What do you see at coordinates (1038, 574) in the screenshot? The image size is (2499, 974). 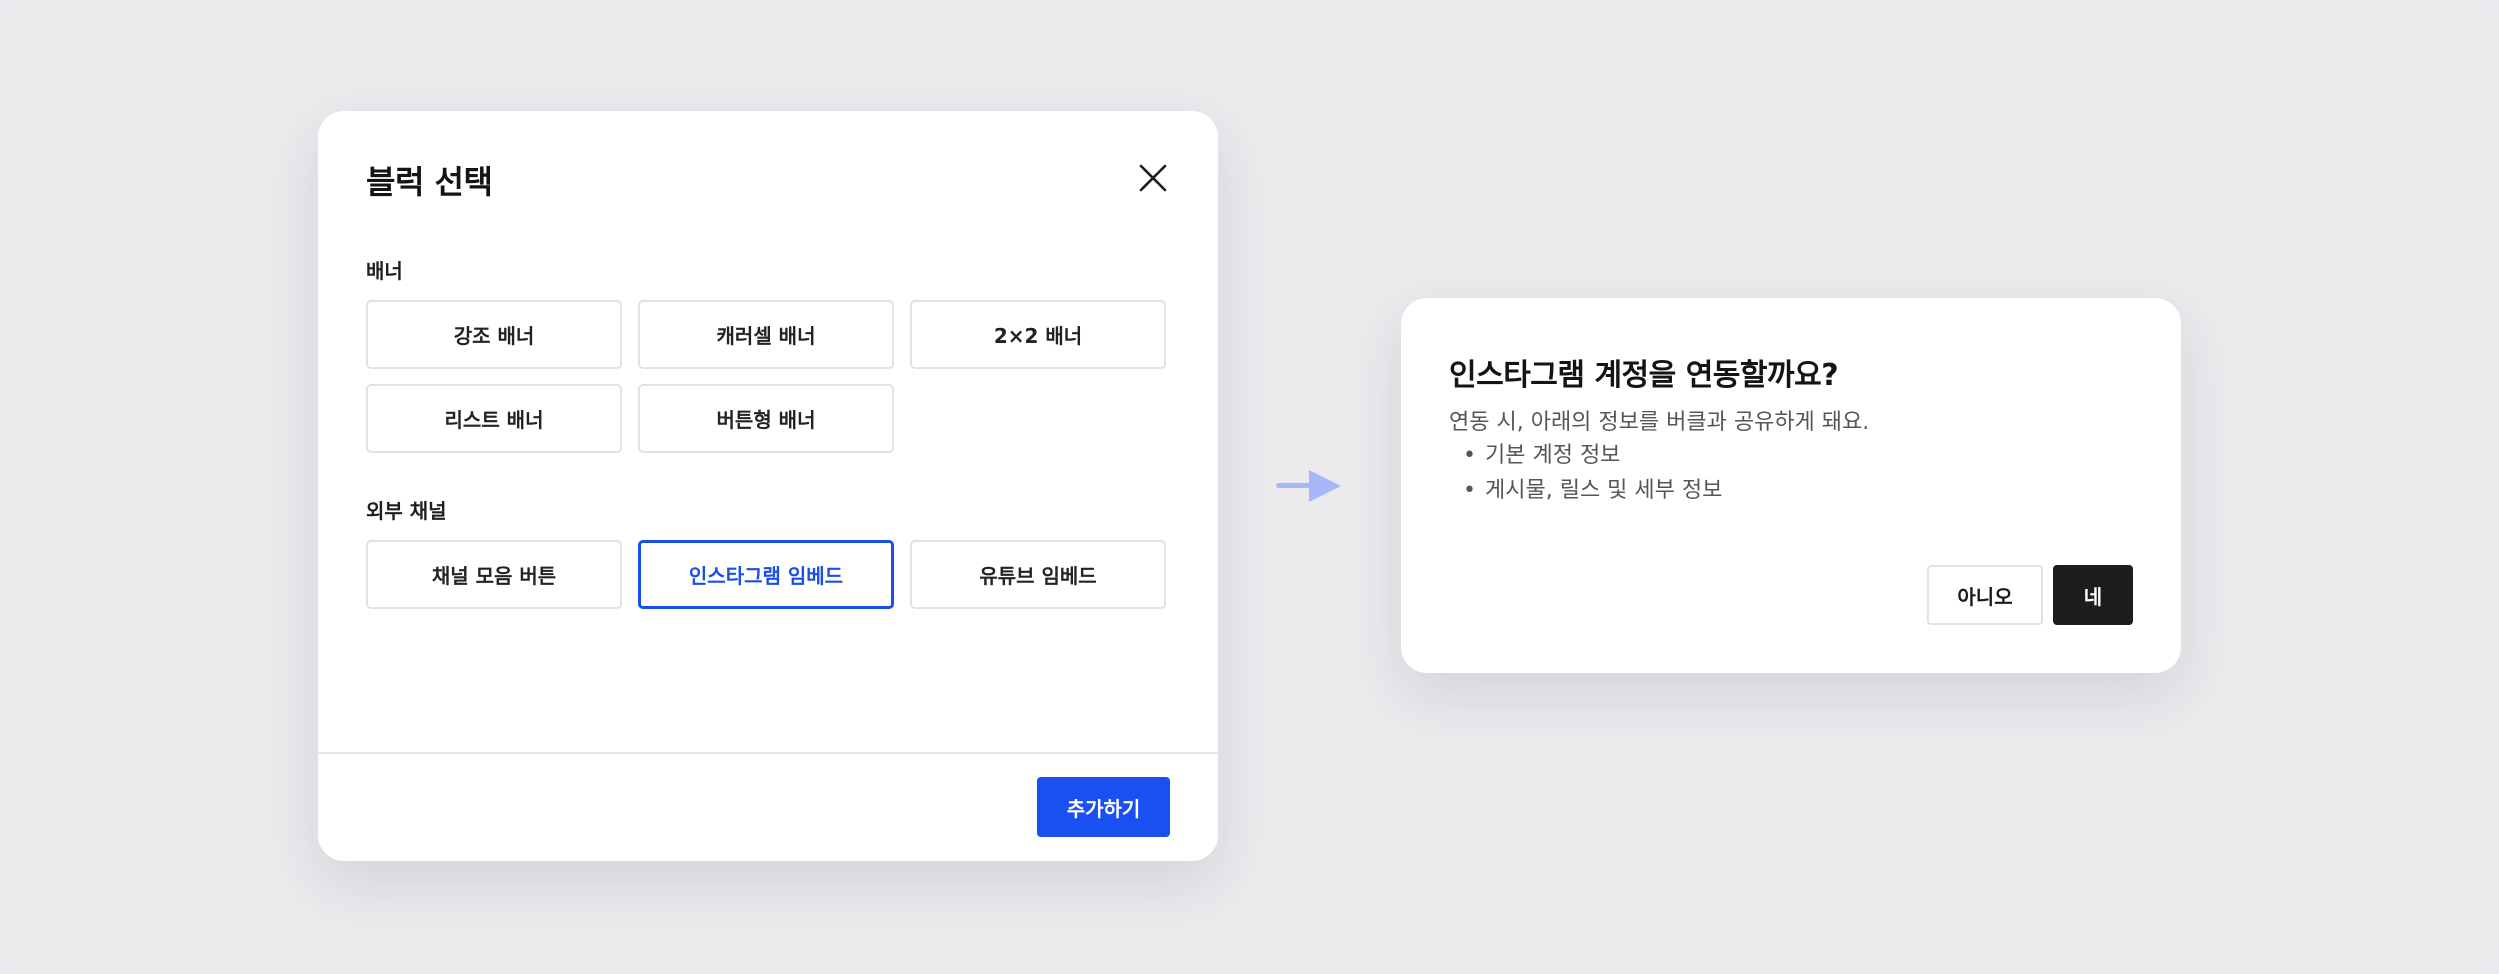 I see `option-youtube-embed: 유튜브 임베드` at bounding box center [1038, 574].